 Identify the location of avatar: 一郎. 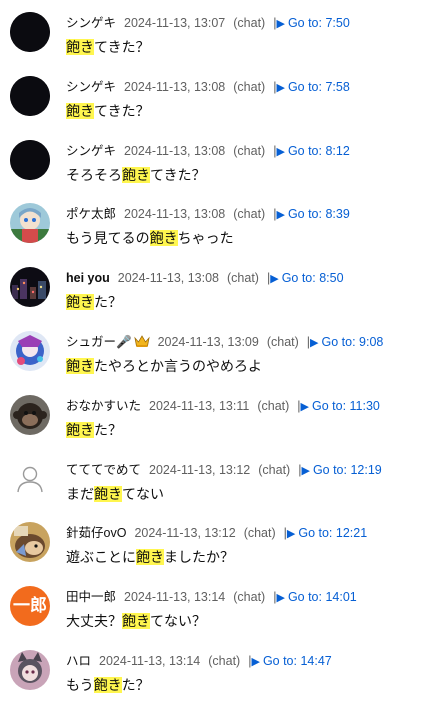
(30, 606).